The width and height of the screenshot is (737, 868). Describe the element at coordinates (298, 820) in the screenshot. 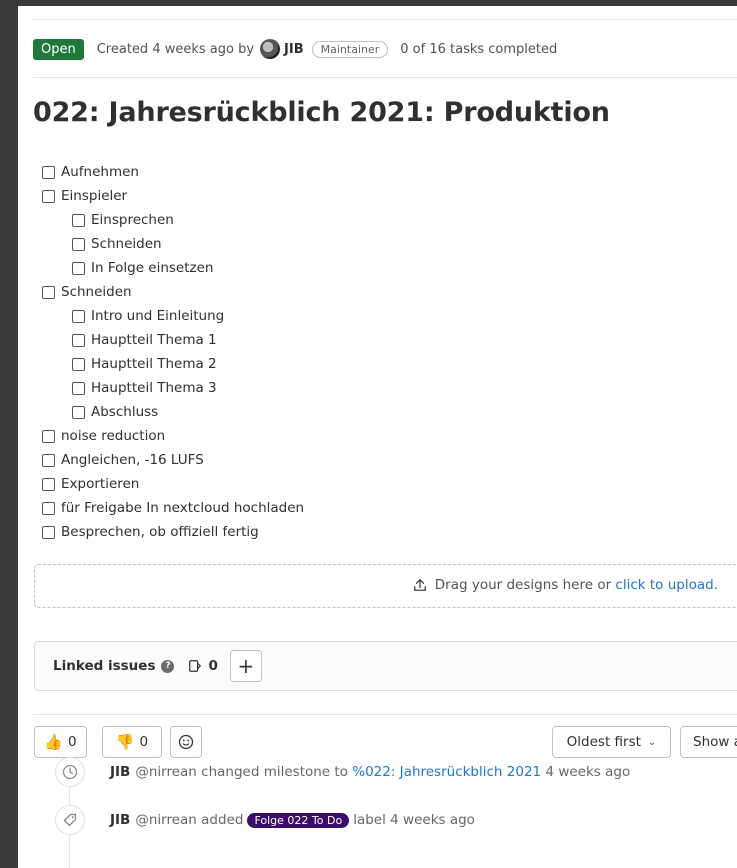

I see `label-pill: Folge 022 To Do` at that location.